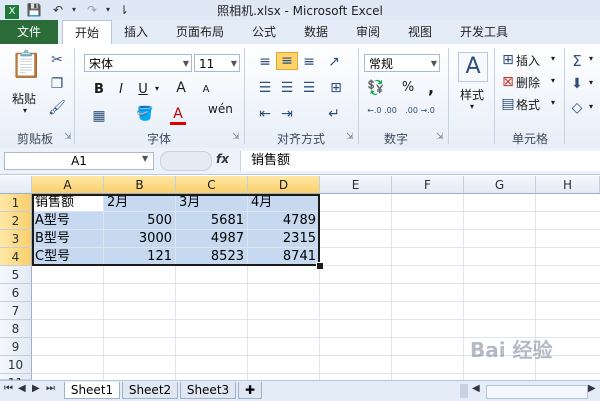 The width and height of the screenshot is (600, 401). Describe the element at coordinates (186, 161) in the screenshot. I see `formula-splitter` at that location.